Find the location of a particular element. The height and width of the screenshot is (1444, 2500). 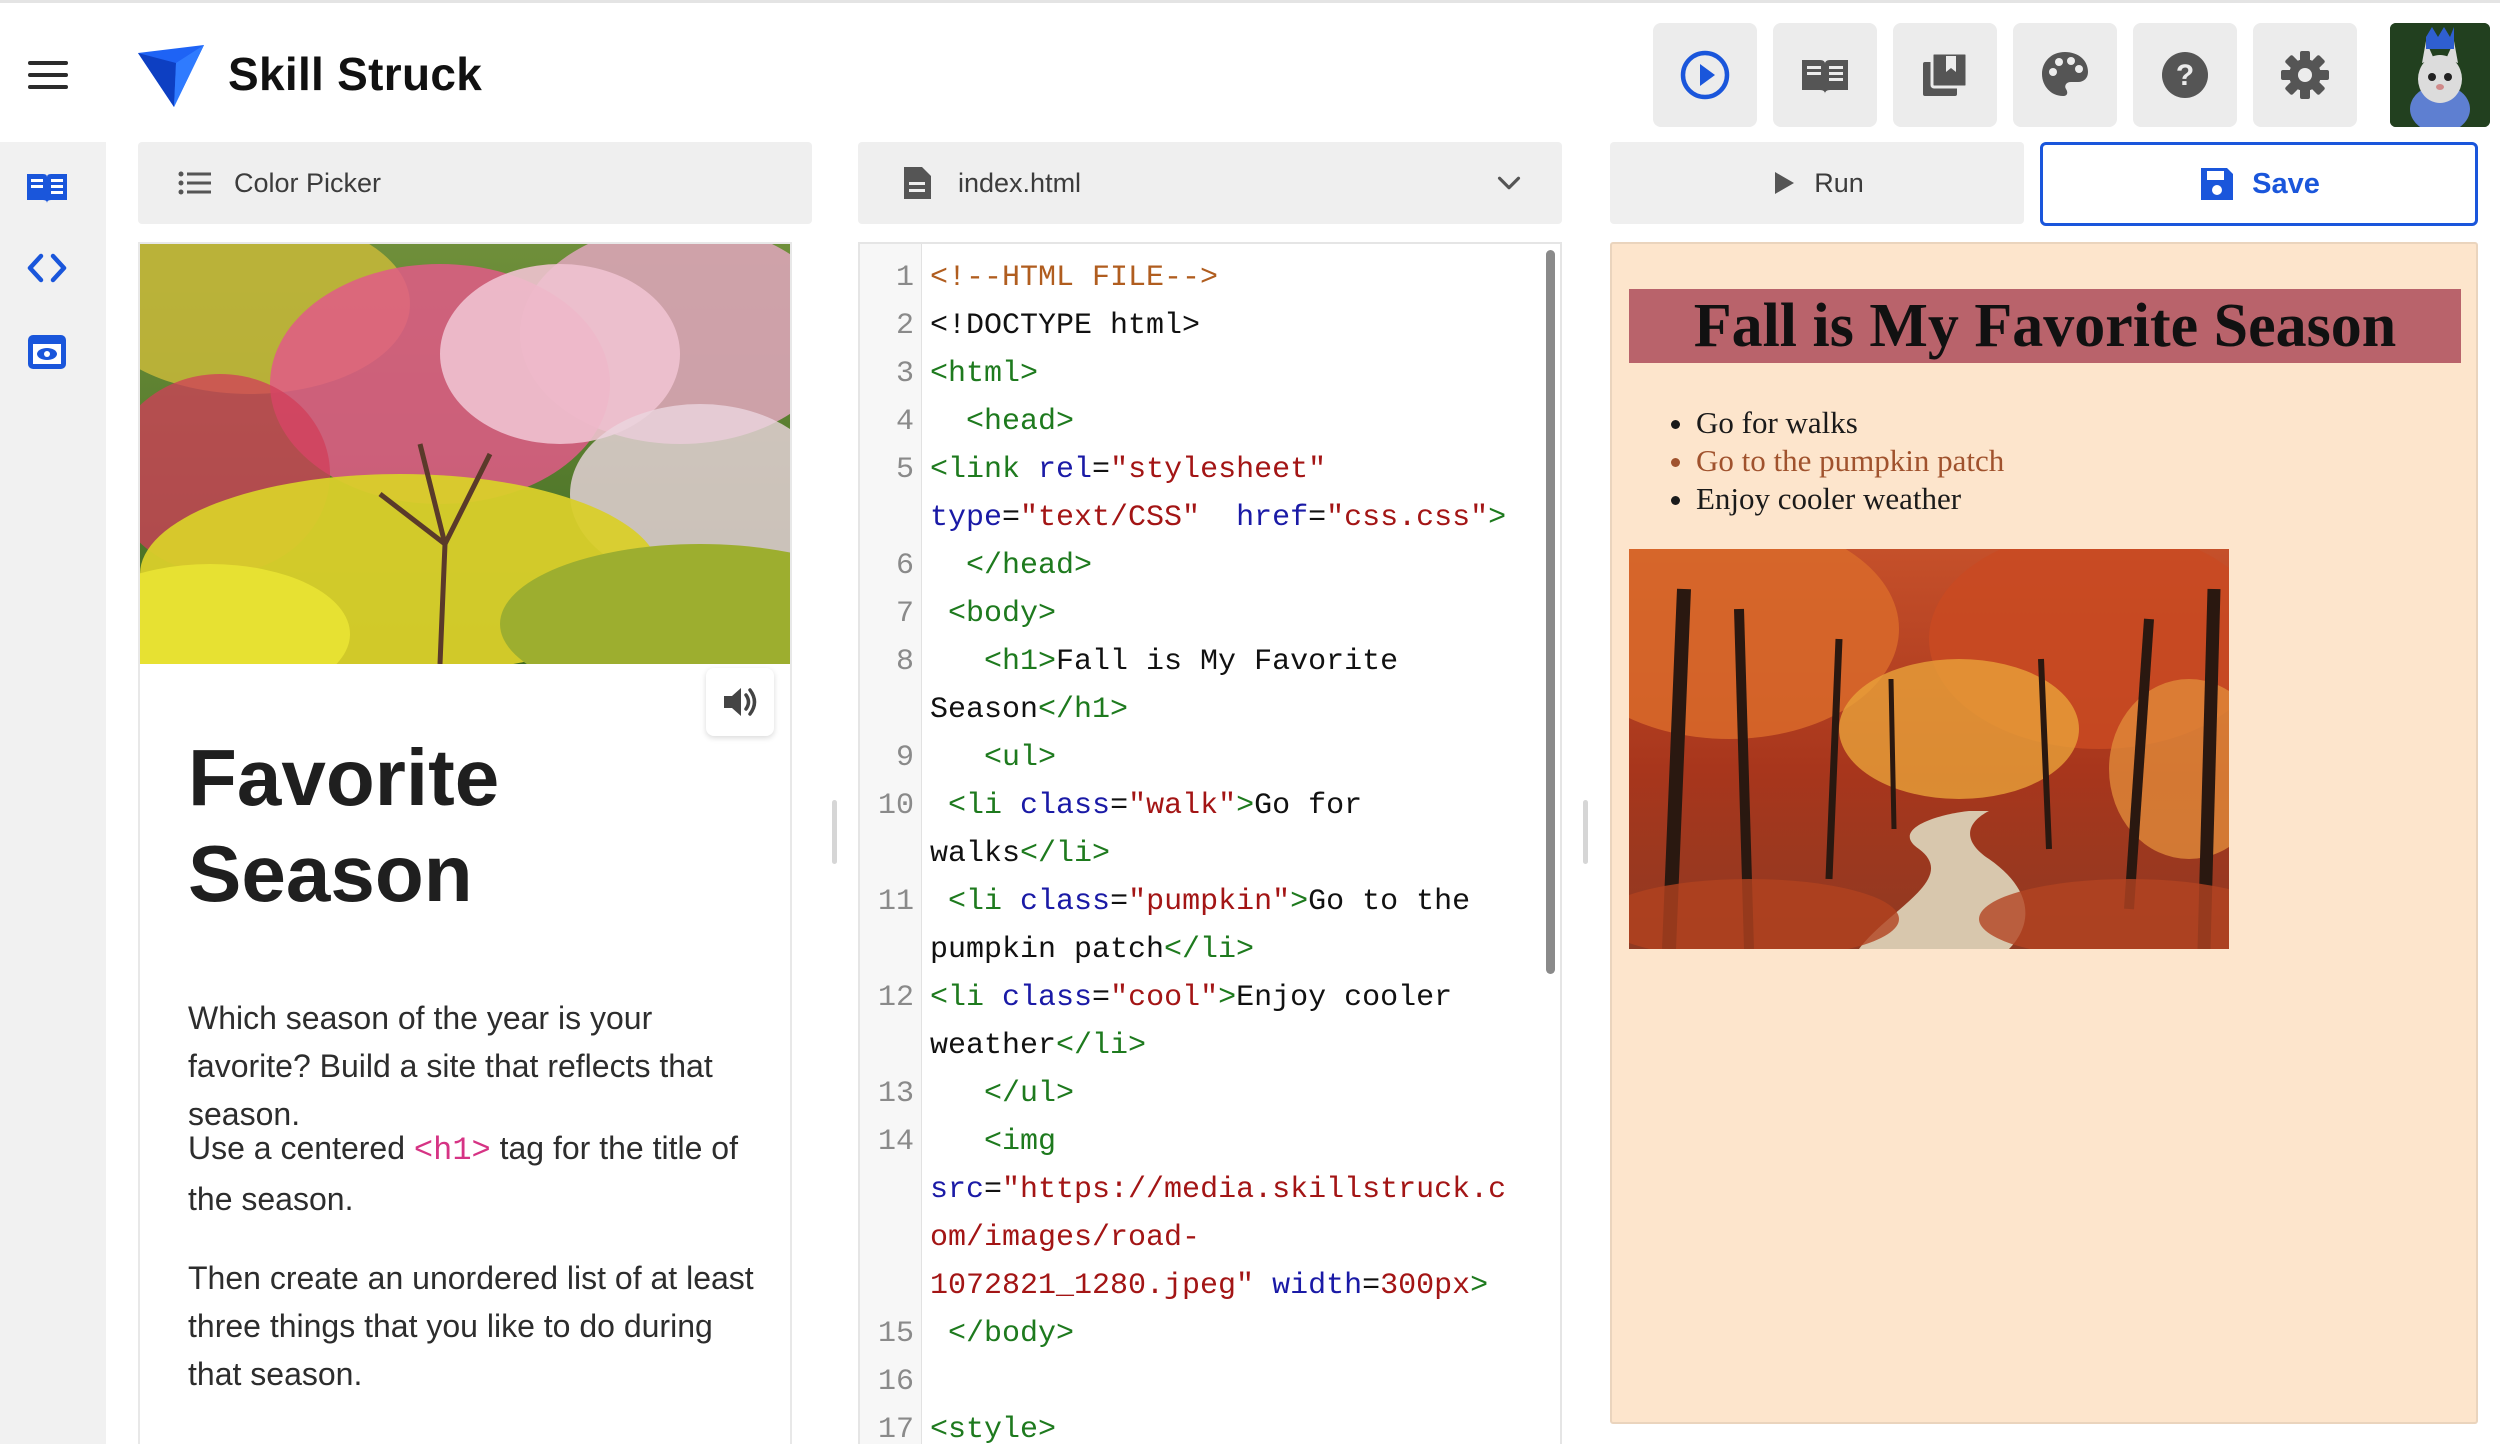

right-splitter-handle is located at coordinates (1585, 832).